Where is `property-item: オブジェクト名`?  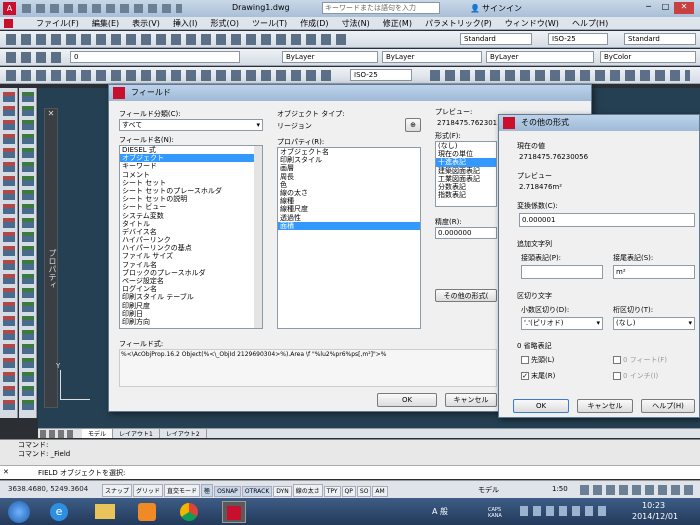 property-item: オブジェクト名 is located at coordinates (349, 152).